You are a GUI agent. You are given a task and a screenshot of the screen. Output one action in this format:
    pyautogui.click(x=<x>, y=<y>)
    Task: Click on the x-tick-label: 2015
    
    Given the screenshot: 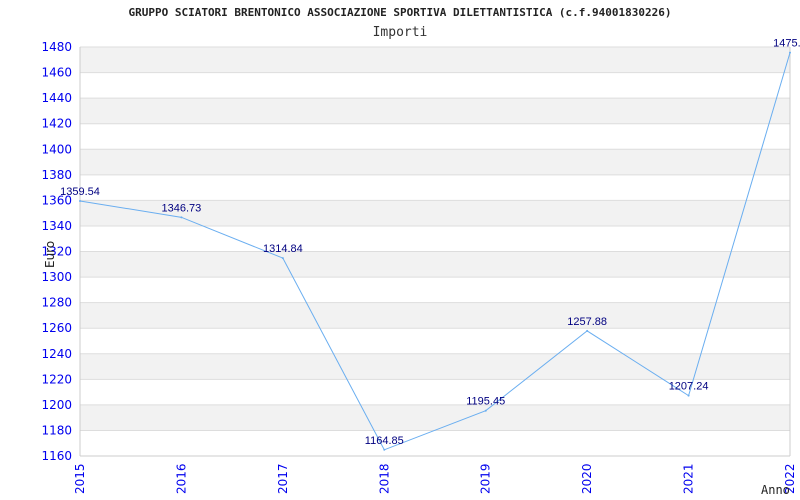 What is the action you would take?
    pyautogui.click(x=80, y=478)
    